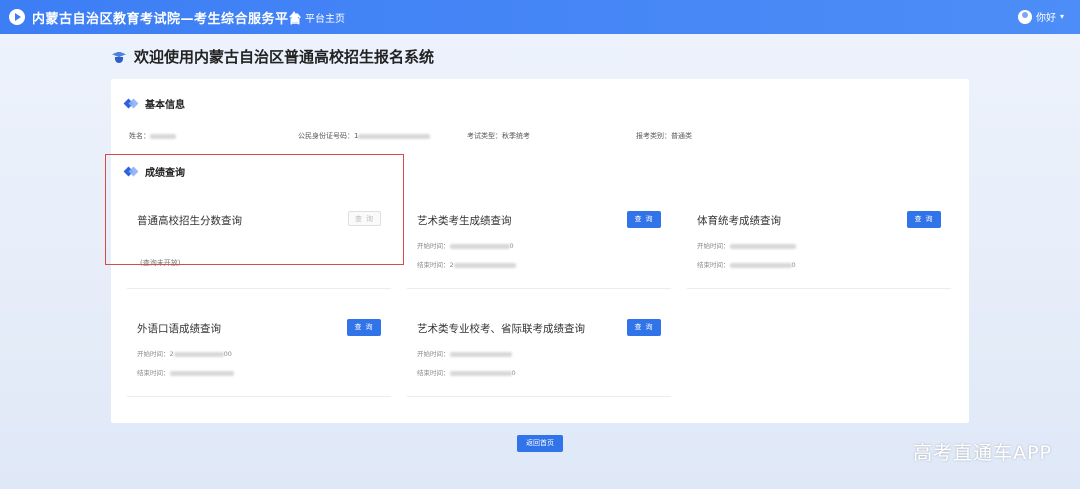 The height and width of the screenshot is (489, 1080). I want to click on name-field: 姓名：, so click(152, 136).